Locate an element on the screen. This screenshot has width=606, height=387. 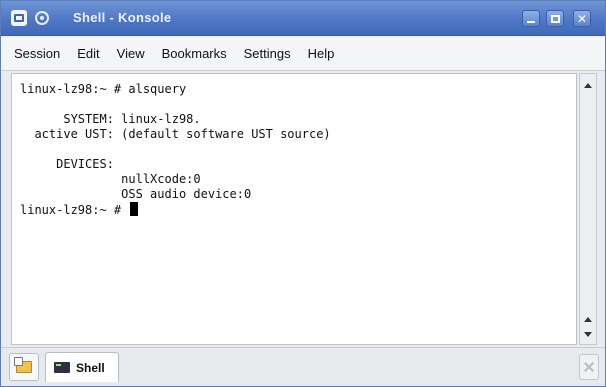
tab-bar: Shell is located at coordinates (303, 366).